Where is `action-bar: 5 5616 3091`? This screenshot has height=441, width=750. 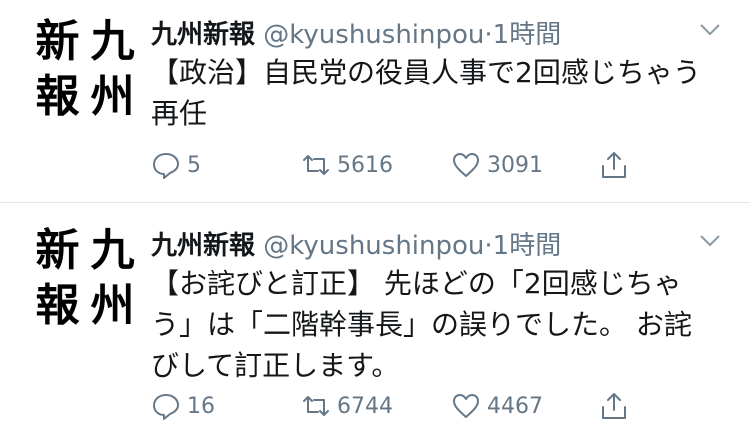
action-bar: 5 5616 3091 is located at coordinates (401, 165).